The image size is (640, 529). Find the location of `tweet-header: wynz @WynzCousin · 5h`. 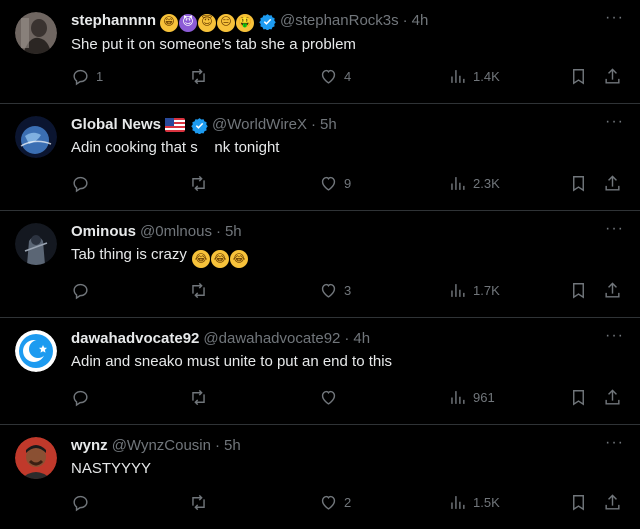

tweet-header: wynz @WynzCousin · 5h is located at coordinates (335, 440).